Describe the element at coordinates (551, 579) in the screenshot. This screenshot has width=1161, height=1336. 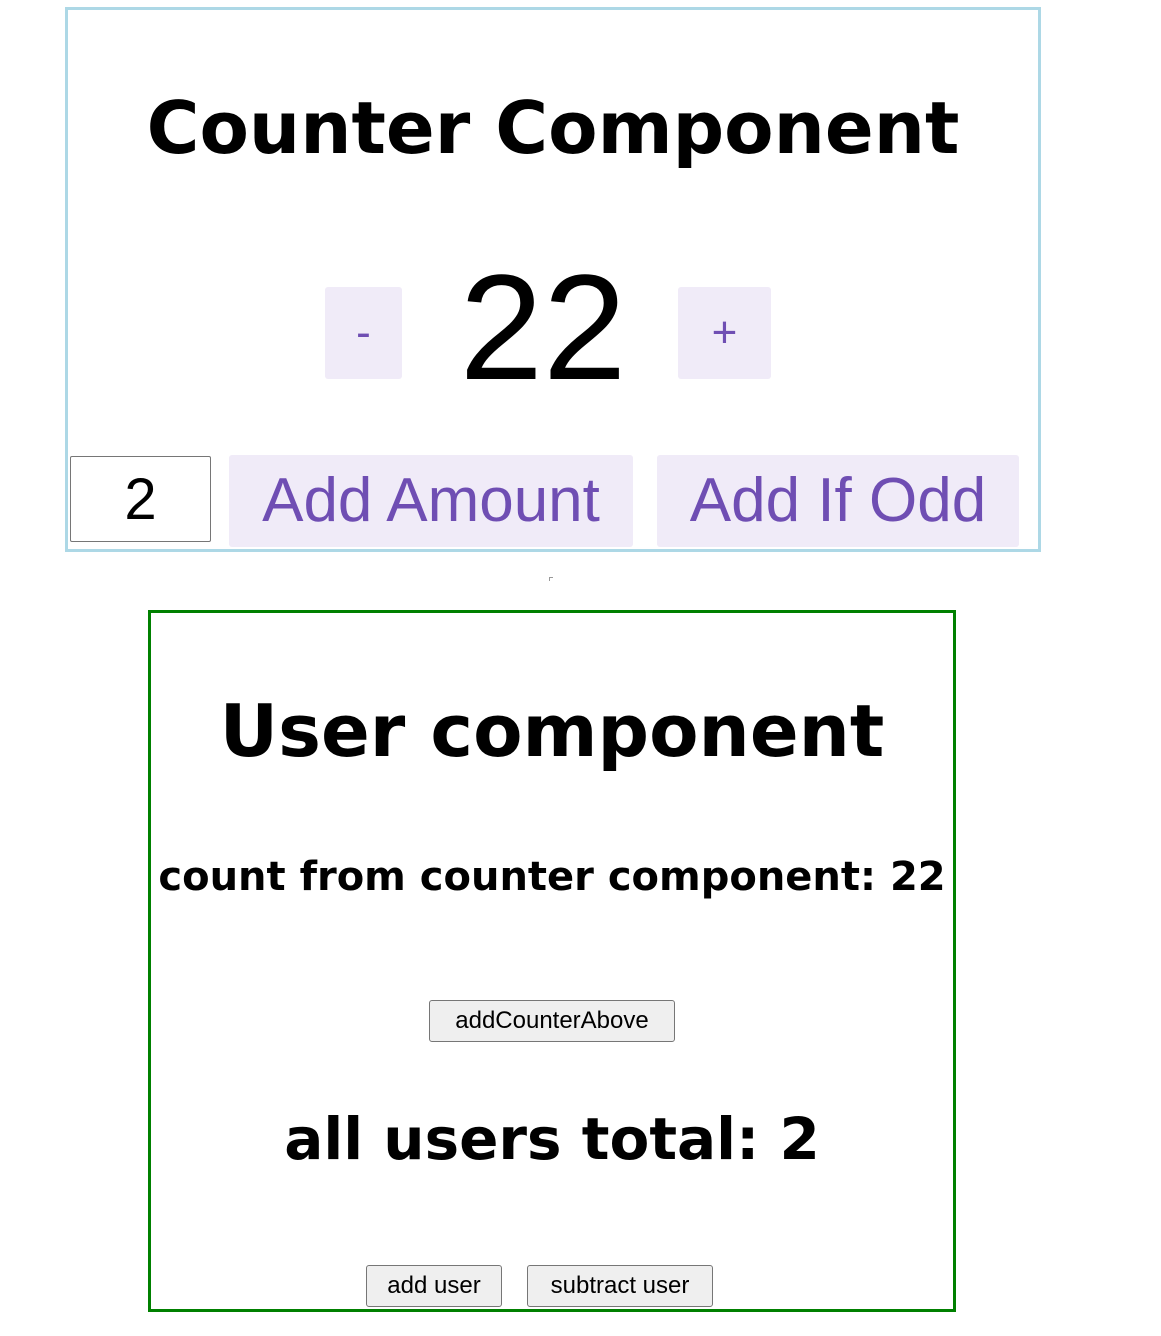
I see `separator-mark` at that location.